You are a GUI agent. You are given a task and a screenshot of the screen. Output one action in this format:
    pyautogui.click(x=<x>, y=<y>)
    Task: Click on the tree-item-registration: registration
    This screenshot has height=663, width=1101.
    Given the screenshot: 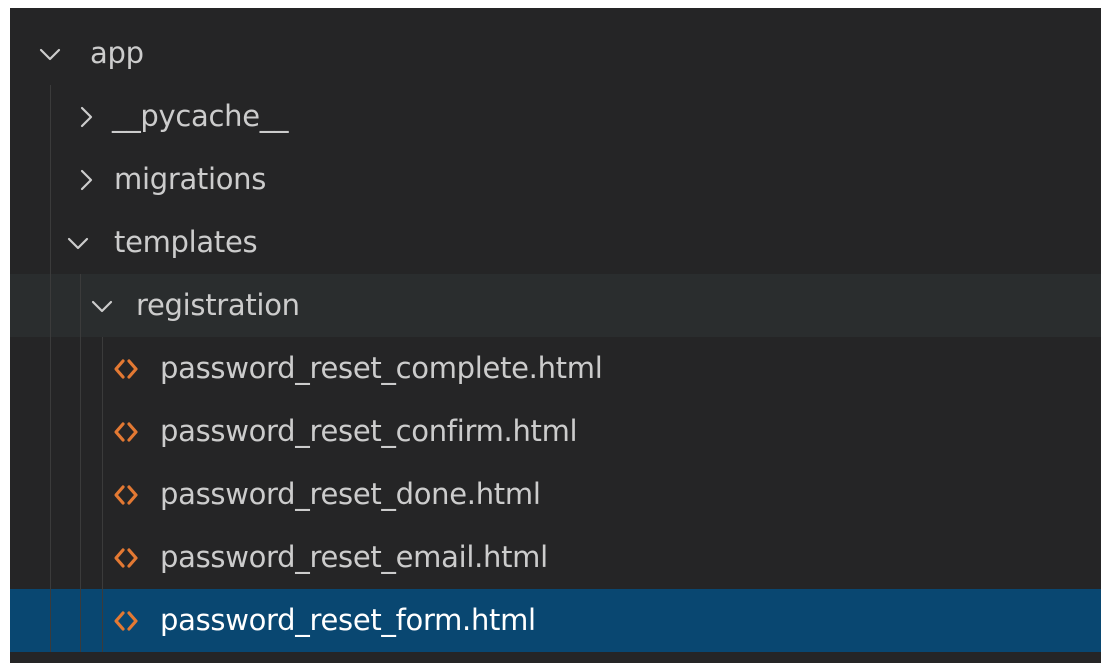 What is the action you would take?
    pyautogui.click(x=555, y=305)
    